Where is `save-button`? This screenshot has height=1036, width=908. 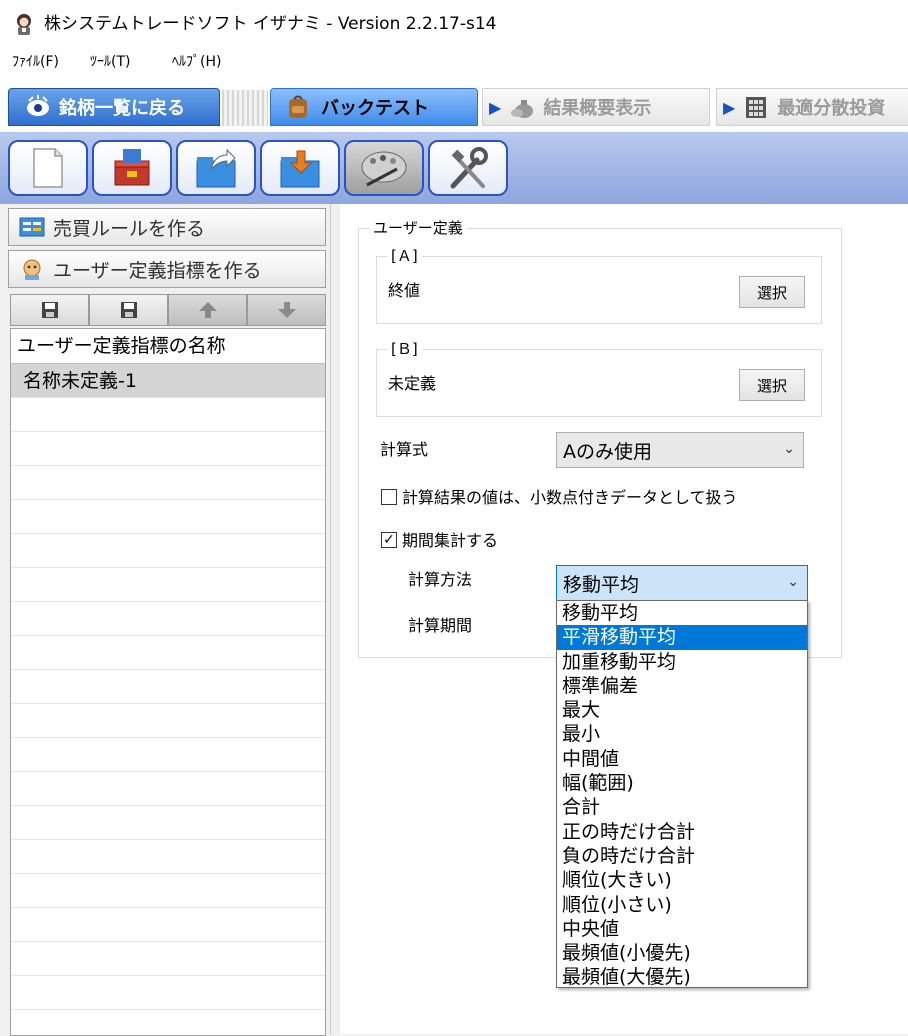
save-button is located at coordinates (49, 310).